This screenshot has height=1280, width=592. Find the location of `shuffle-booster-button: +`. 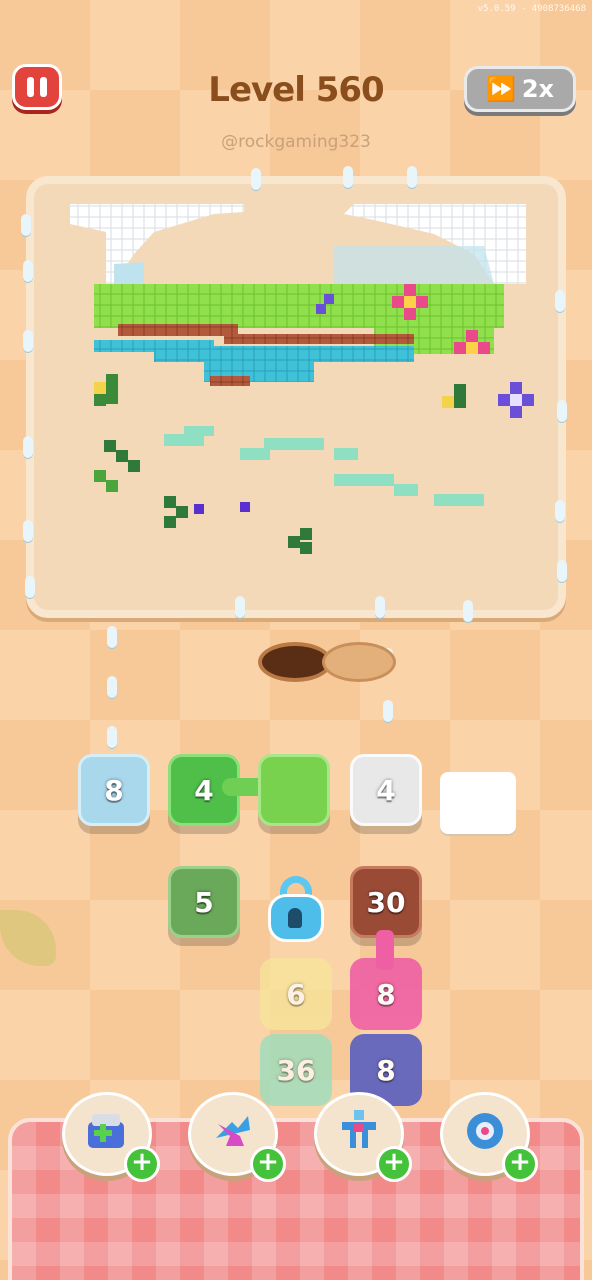

shuffle-booster-button: + is located at coordinates (237, 1137).